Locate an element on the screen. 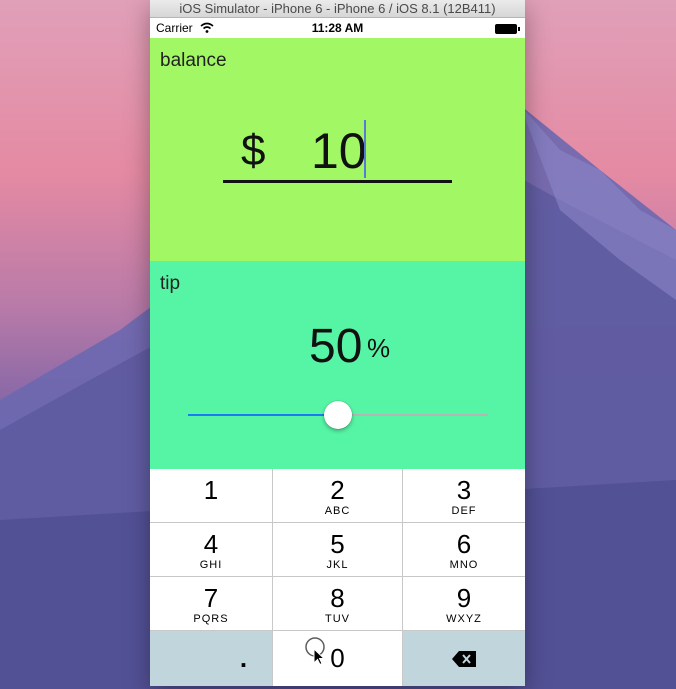 The image size is (676, 689). key-digit: 7 is located at coordinates (211, 598).